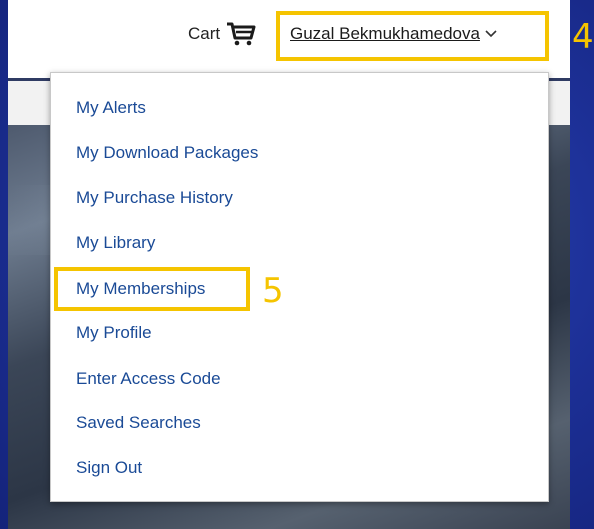 The height and width of the screenshot is (529, 594). I want to click on menu-item-my-download-packages: My Download Packages, so click(167, 153).